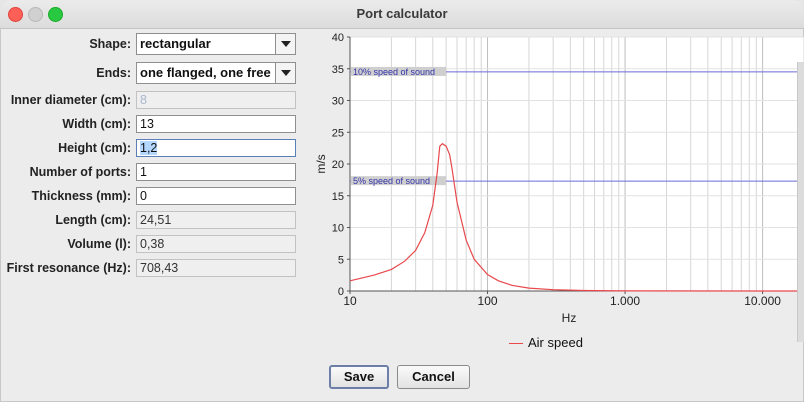 The image size is (804, 402). Describe the element at coordinates (488, 301) in the screenshot. I see `x-tick-label: 100` at that location.